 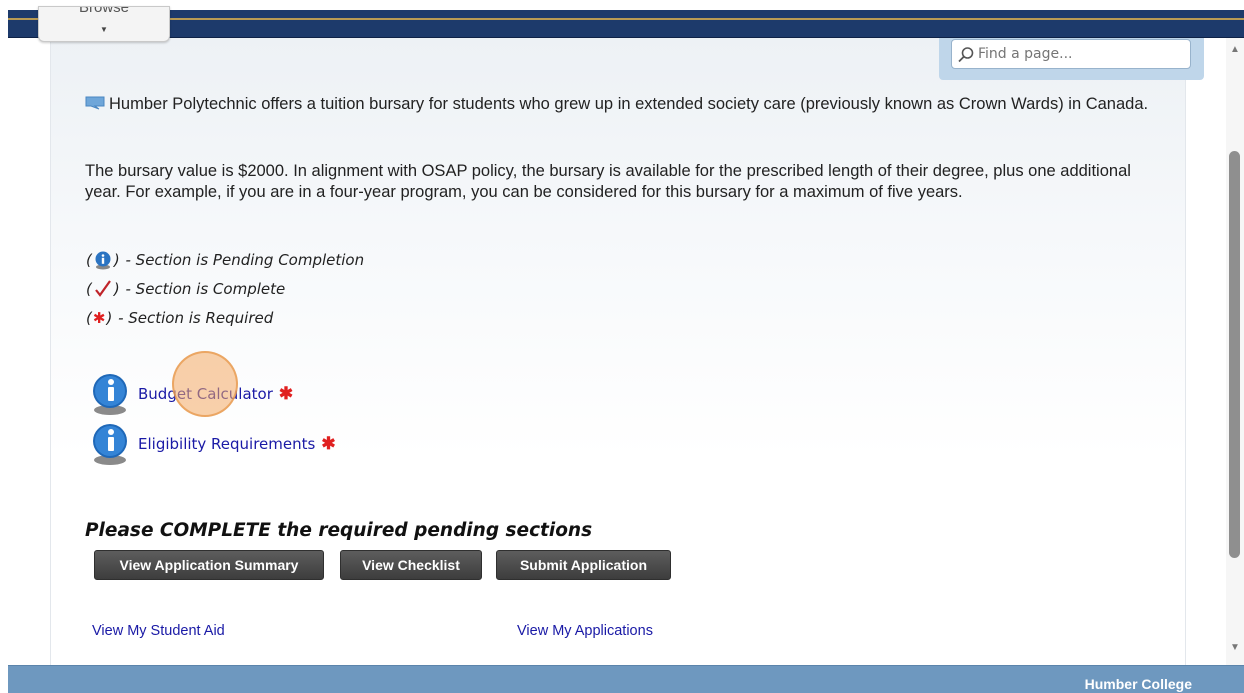 What do you see at coordinates (626, 24) in the screenshot?
I see `top-navigation-bar: Browse ▼` at bounding box center [626, 24].